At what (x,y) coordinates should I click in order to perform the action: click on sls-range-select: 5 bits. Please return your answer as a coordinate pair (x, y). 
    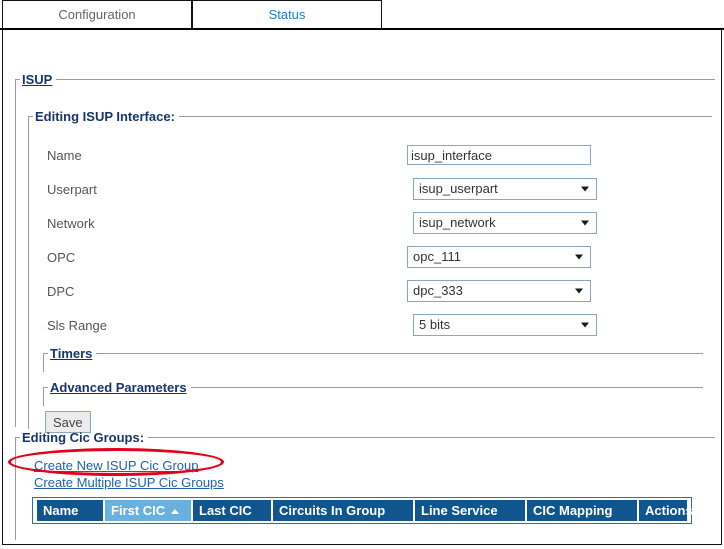
    Looking at the image, I should click on (505, 325).